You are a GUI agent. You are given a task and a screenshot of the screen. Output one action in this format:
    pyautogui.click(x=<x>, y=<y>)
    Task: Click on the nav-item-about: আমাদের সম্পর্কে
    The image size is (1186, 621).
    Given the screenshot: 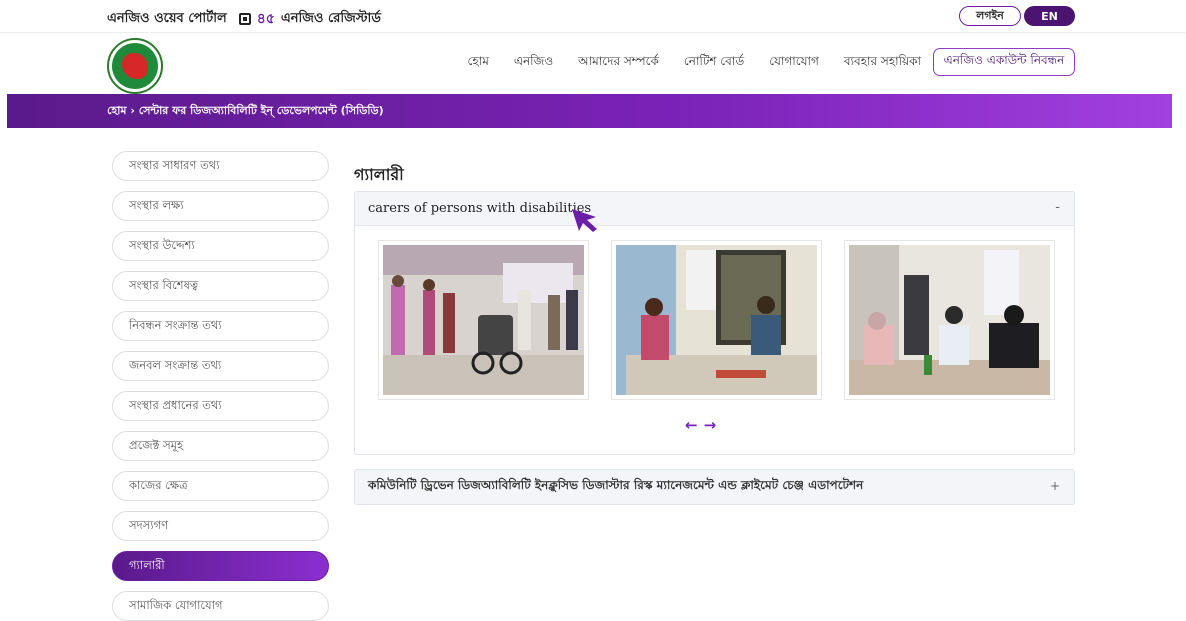 What is the action you would take?
    pyautogui.click(x=618, y=63)
    